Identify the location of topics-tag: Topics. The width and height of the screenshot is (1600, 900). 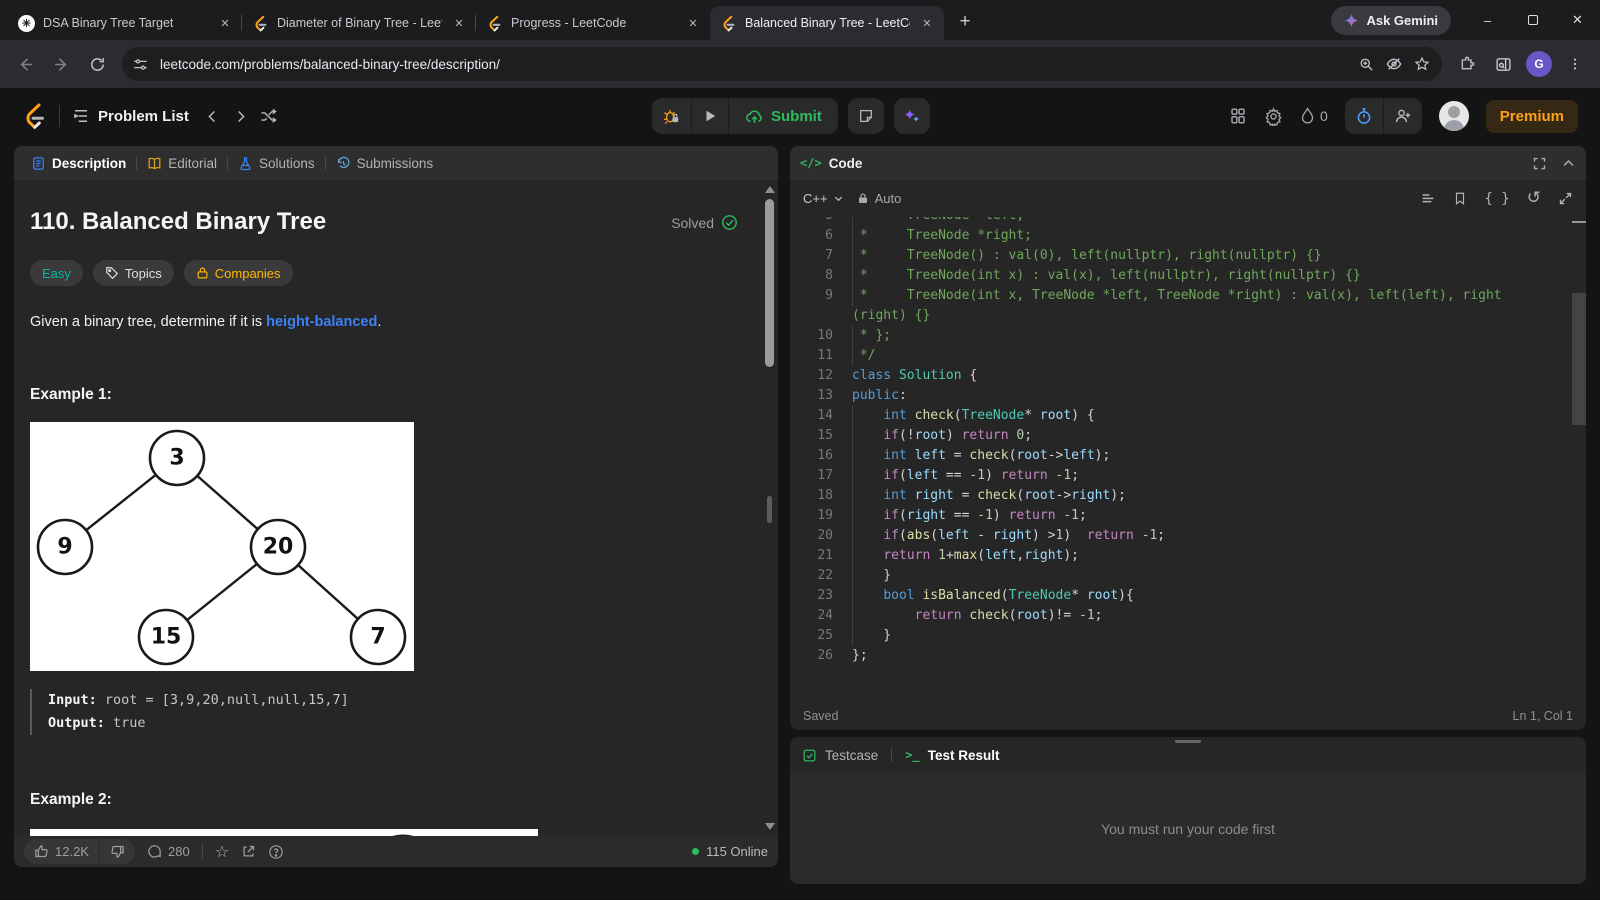
(133, 273).